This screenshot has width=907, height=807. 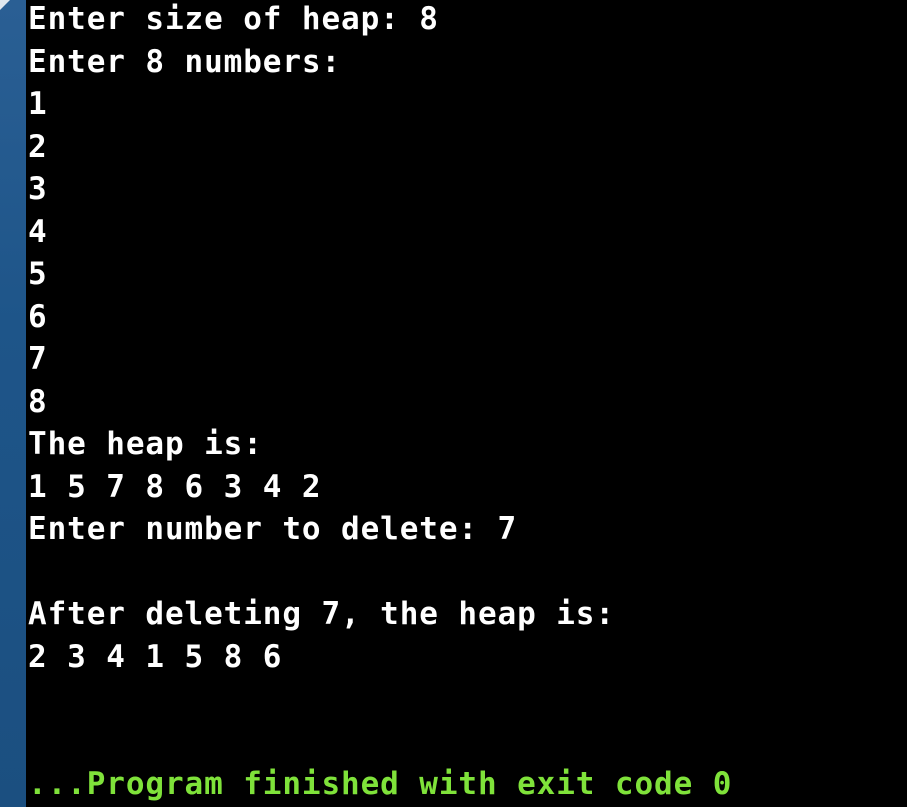 What do you see at coordinates (233, 19) in the screenshot?
I see `console-line: Enter size of heap: 8` at bounding box center [233, 19].